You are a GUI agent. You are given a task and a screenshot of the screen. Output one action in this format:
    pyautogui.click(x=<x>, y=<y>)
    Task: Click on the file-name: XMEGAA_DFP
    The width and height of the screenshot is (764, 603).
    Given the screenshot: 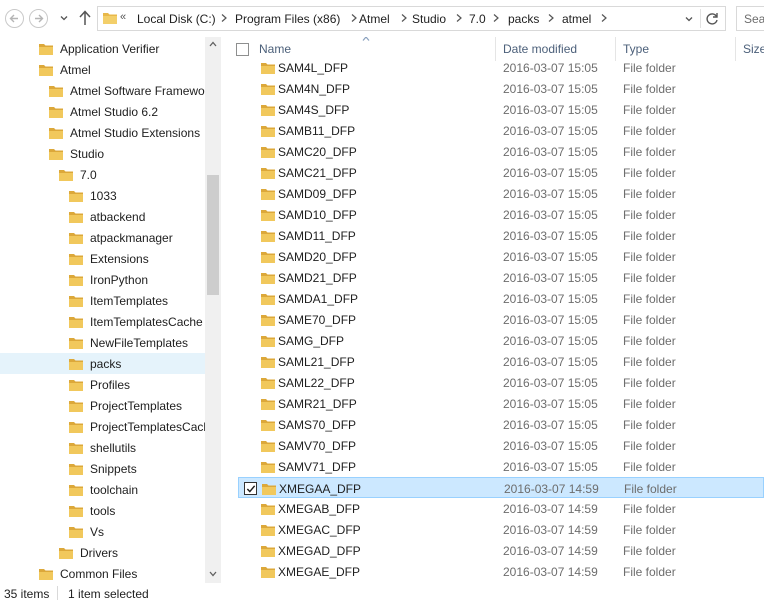 What is the action you would take?
    pyautogui.click(x=320, y=489)
    